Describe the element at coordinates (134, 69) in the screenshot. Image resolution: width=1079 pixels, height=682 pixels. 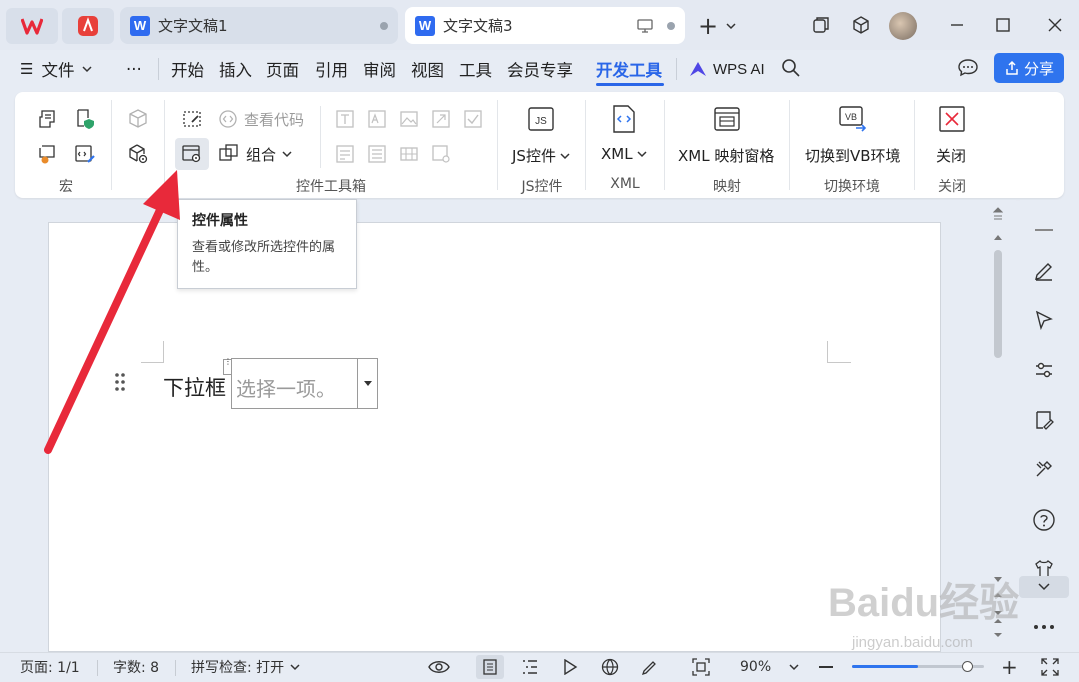
I see `more-menu: ···` at that location.